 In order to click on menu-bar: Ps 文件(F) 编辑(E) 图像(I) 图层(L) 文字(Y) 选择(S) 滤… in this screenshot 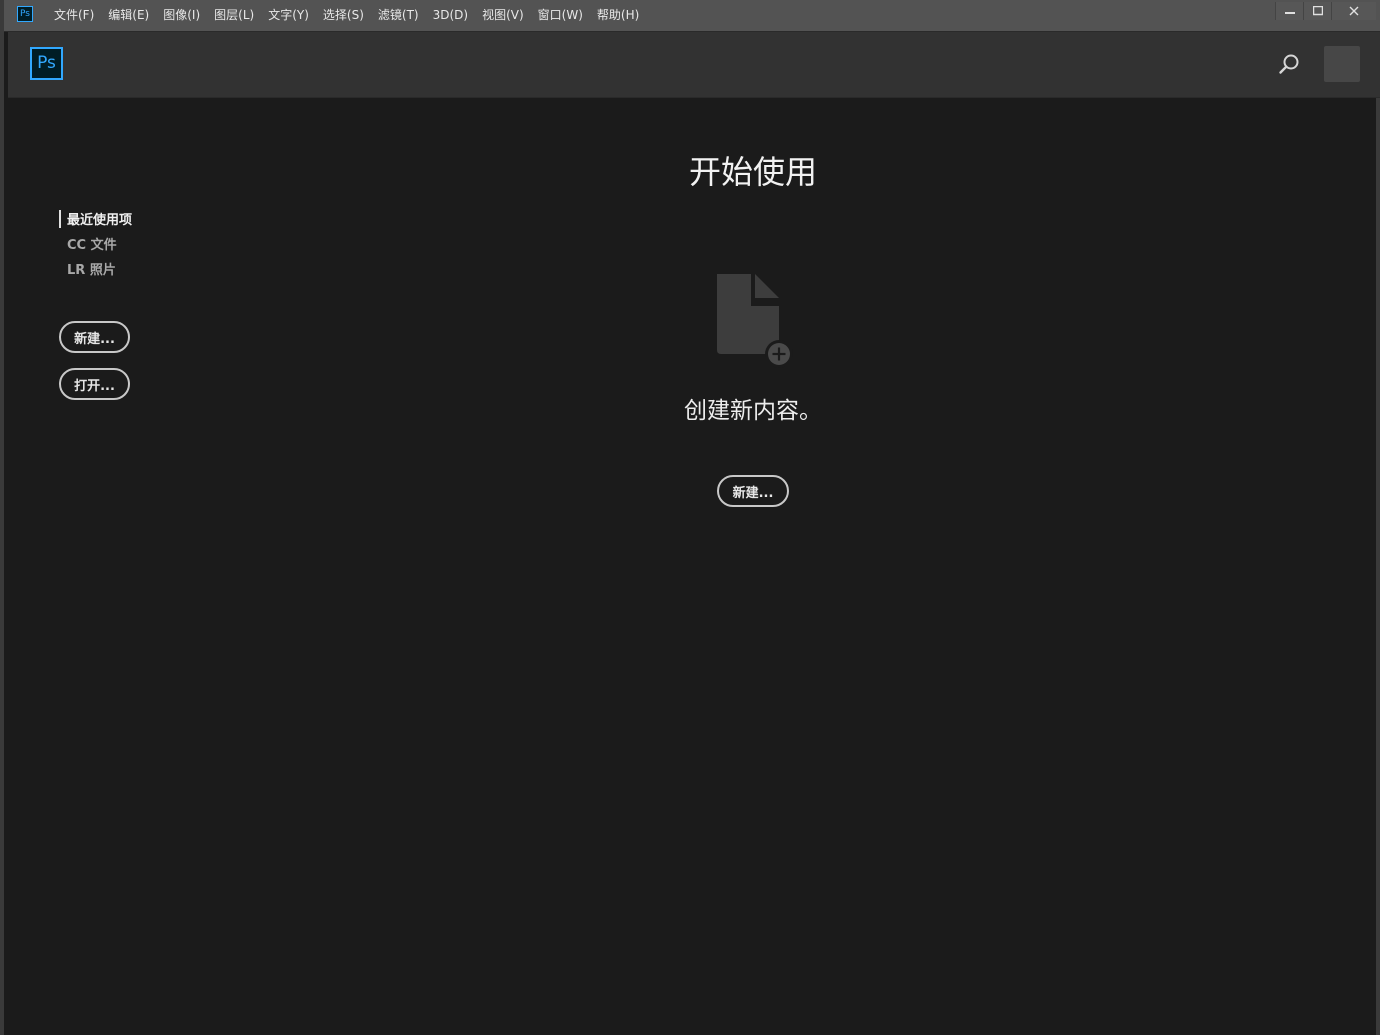, I will do `click(692, 16)`.